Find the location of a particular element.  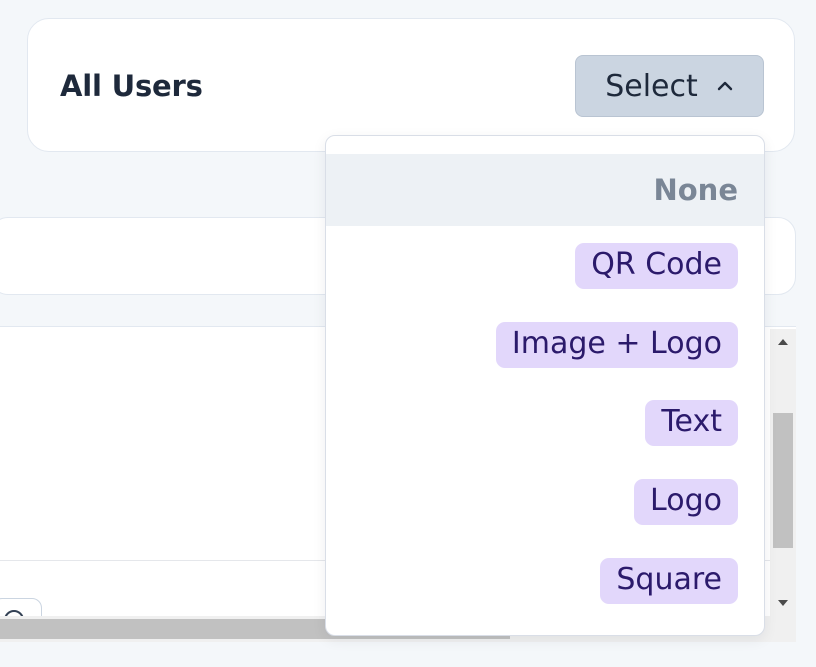

option-image-logo: Image + Logo is located at coordinates (545, 345).